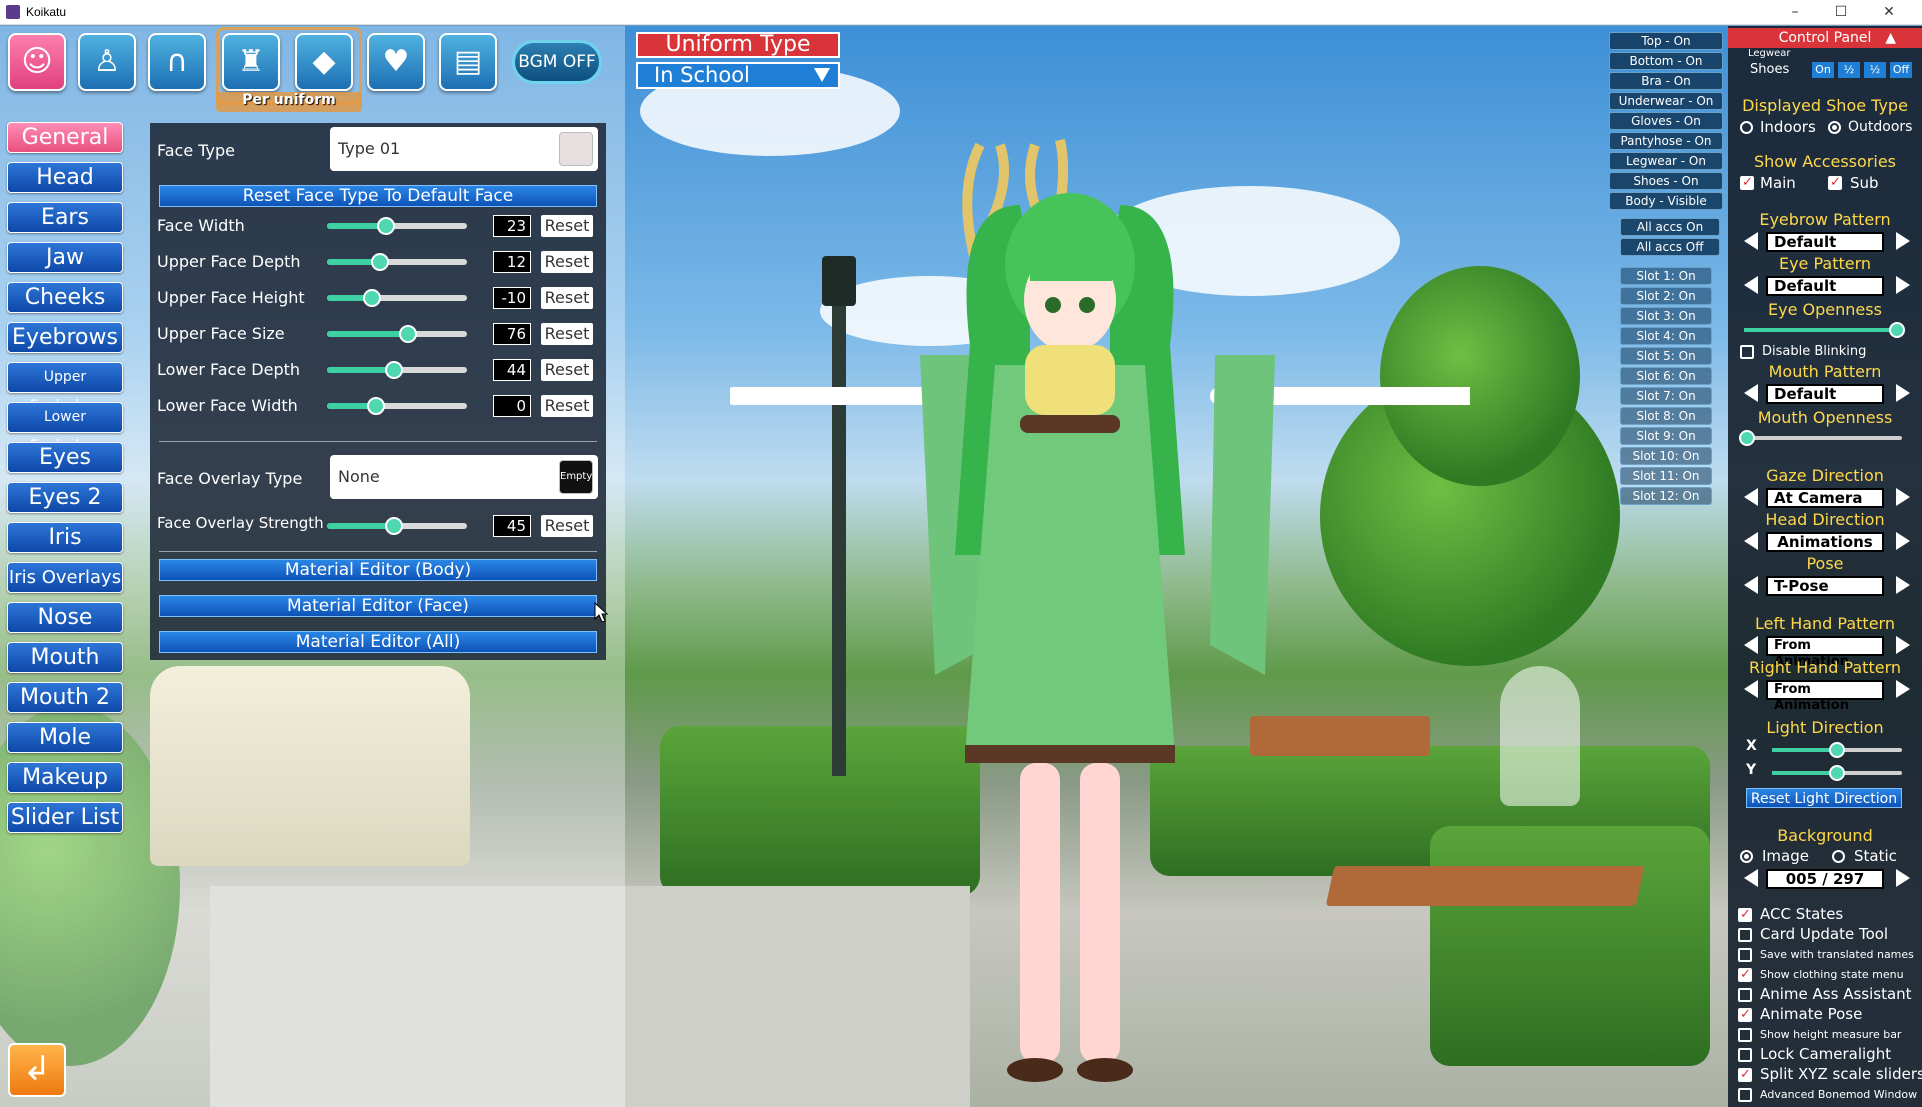  I want to click on eye-pattern-select: Default, so click(1825, 286).